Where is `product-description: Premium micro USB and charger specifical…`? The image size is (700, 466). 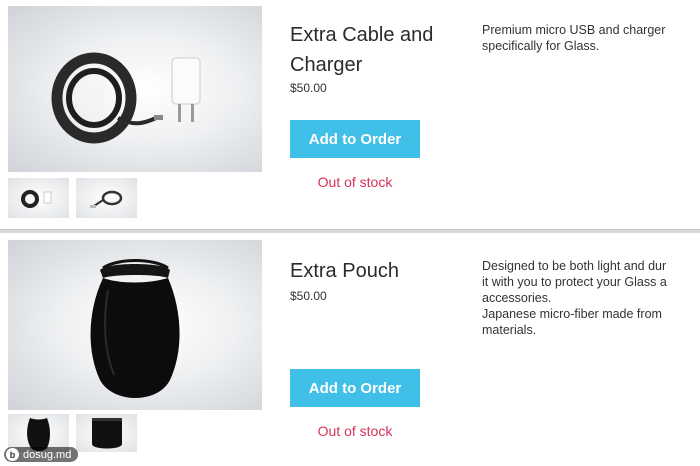
product-description: Premium micro USB and charger specifical… is located at coordinates (574, 38).